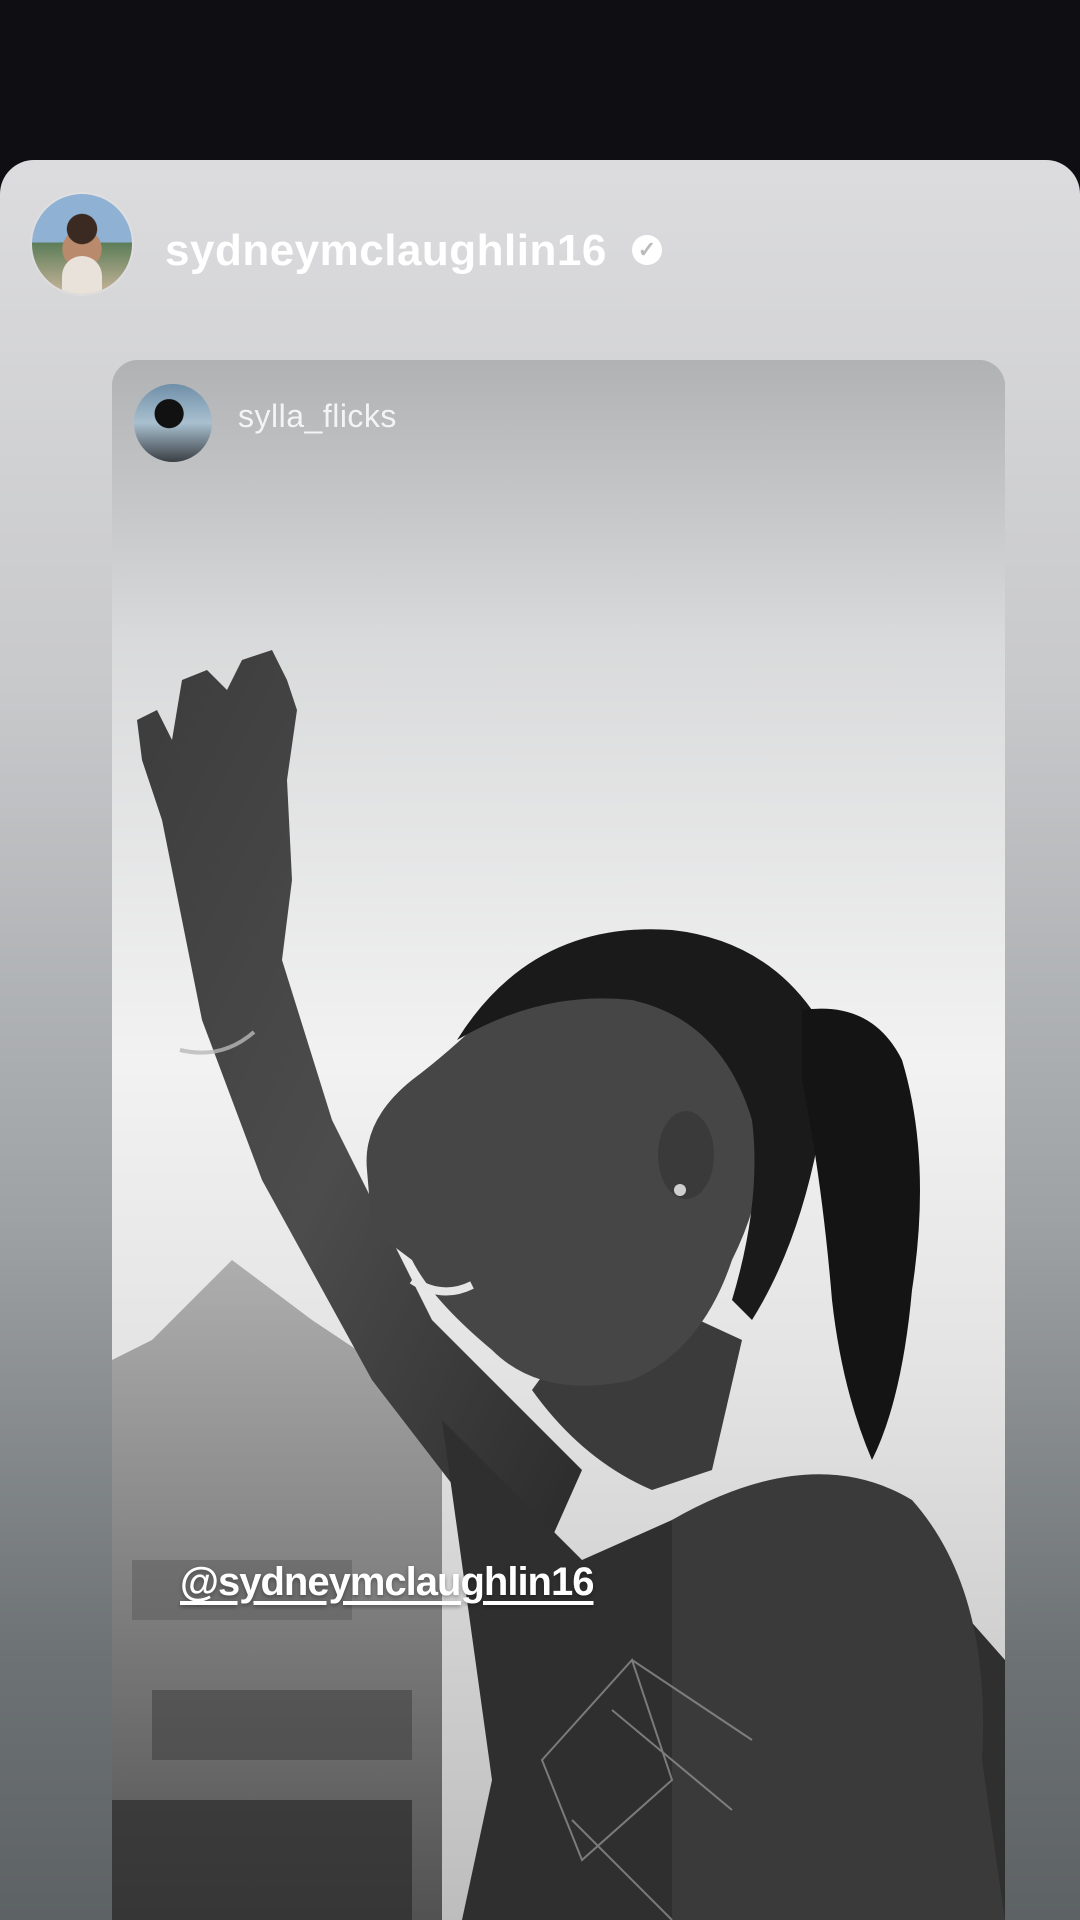  What do you see at coordinates (387, 1582) in the screenshot?
I see `mention-sticker: @sydneymclaughlin16` at bounding box center [387, 1582].